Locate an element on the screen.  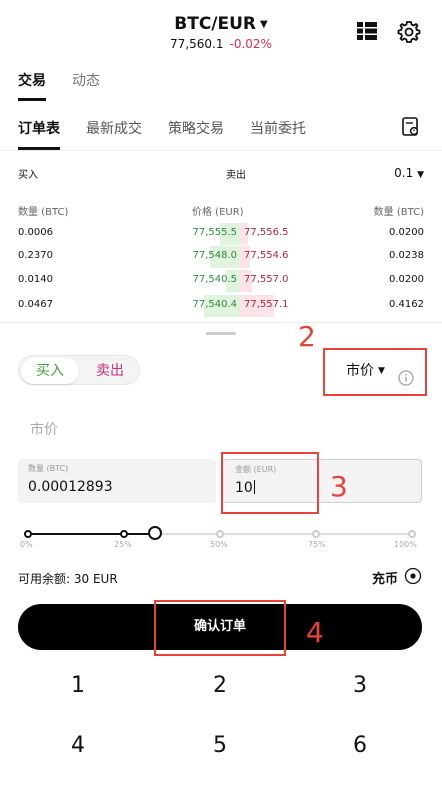
annotation-box-amount is located at coordinates (270, 483).